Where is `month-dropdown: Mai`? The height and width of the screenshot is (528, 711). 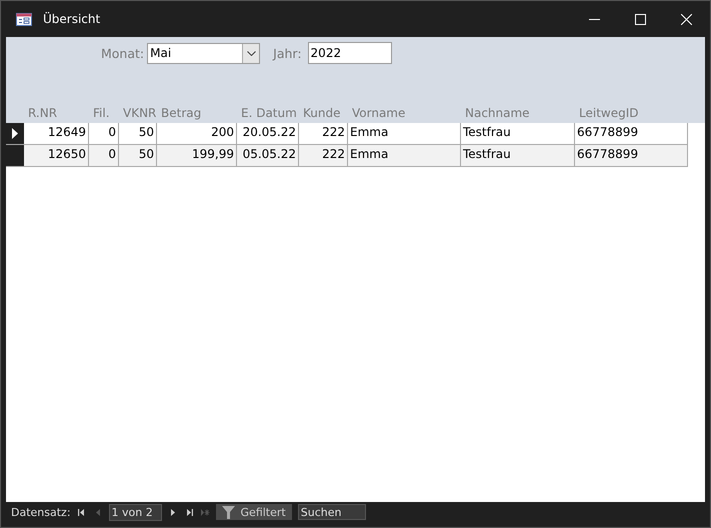 month-dropdown: Mai is located at coordinates (203, 53).